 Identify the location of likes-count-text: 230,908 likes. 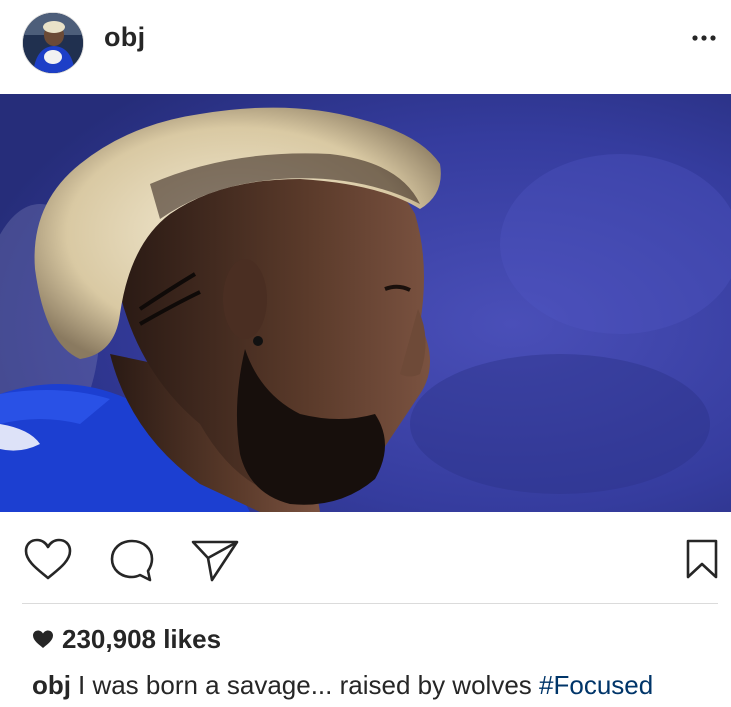
(142, 638).